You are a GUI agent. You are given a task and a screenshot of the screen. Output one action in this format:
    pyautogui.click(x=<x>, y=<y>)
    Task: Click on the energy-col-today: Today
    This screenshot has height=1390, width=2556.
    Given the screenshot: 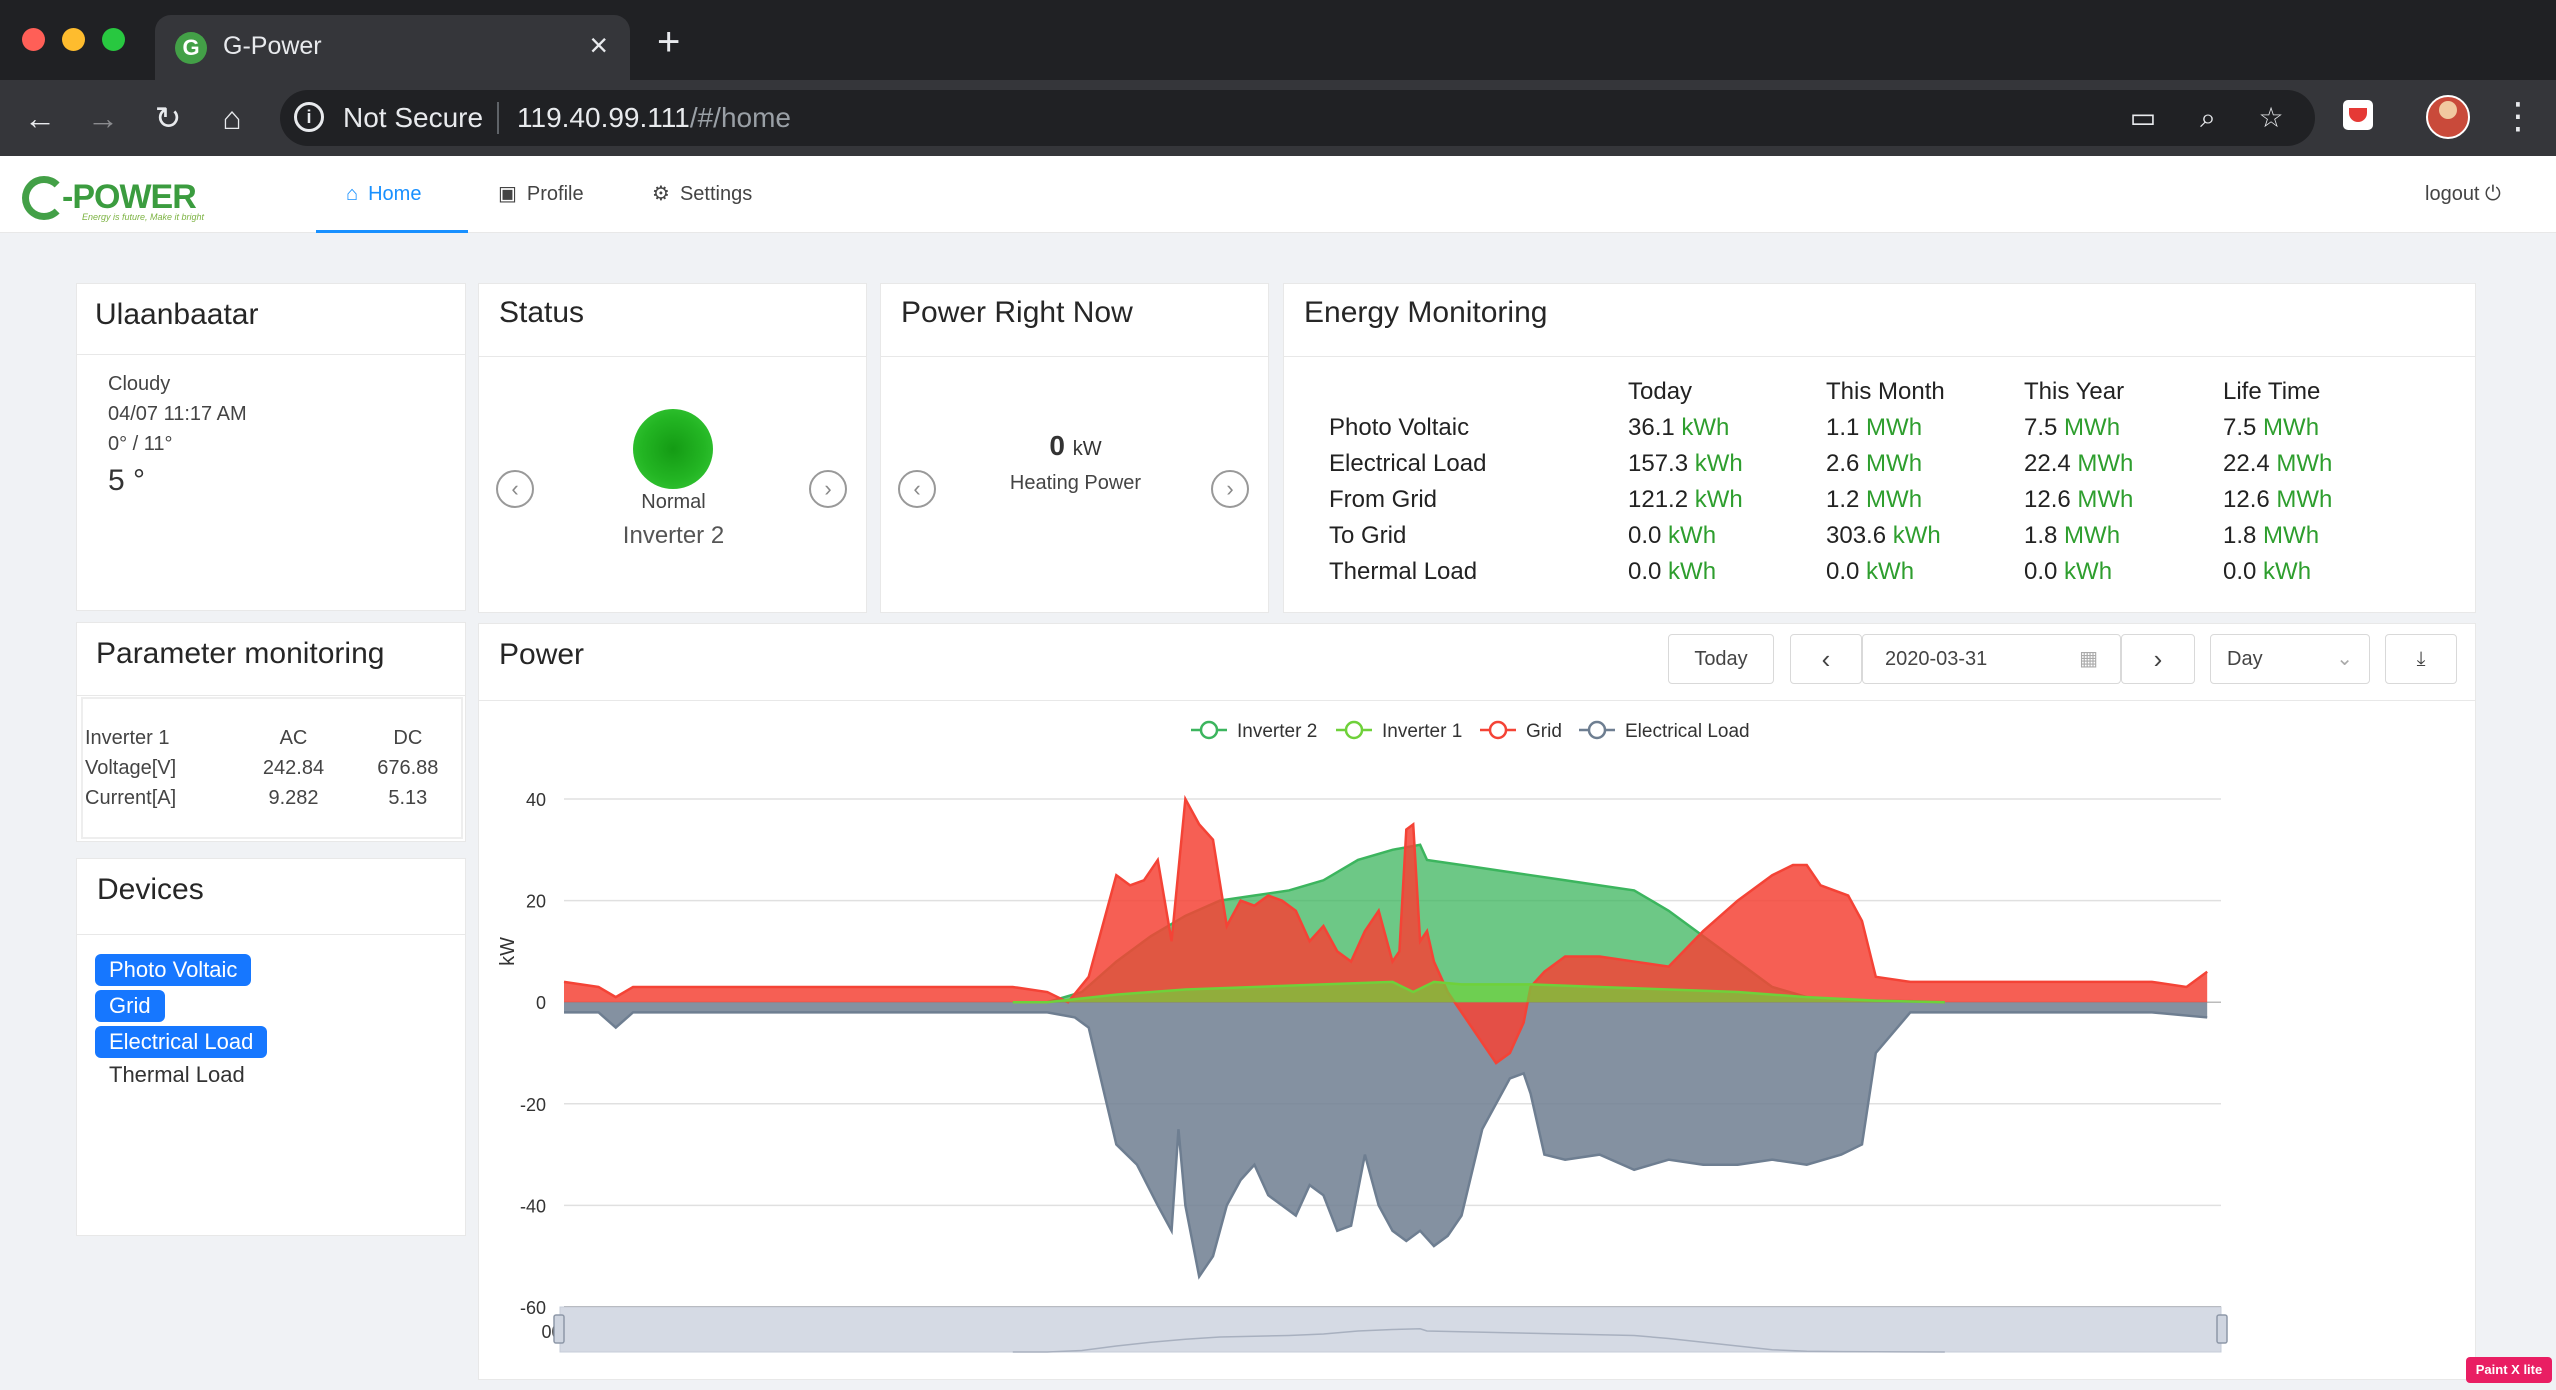 What is the action you would take?
    pyautogui.click(x=1660, y=391)
    